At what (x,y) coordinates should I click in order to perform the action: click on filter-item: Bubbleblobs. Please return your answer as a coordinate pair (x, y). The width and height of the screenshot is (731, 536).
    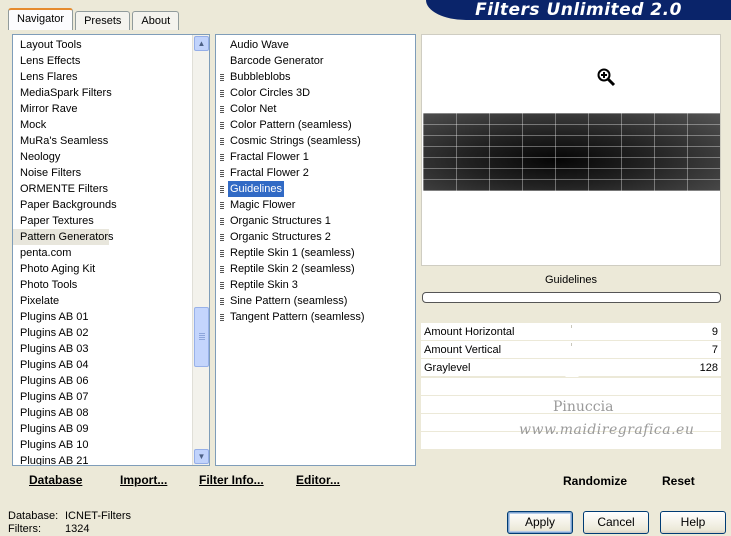
    Looking at the image, I should click on (315, 77).